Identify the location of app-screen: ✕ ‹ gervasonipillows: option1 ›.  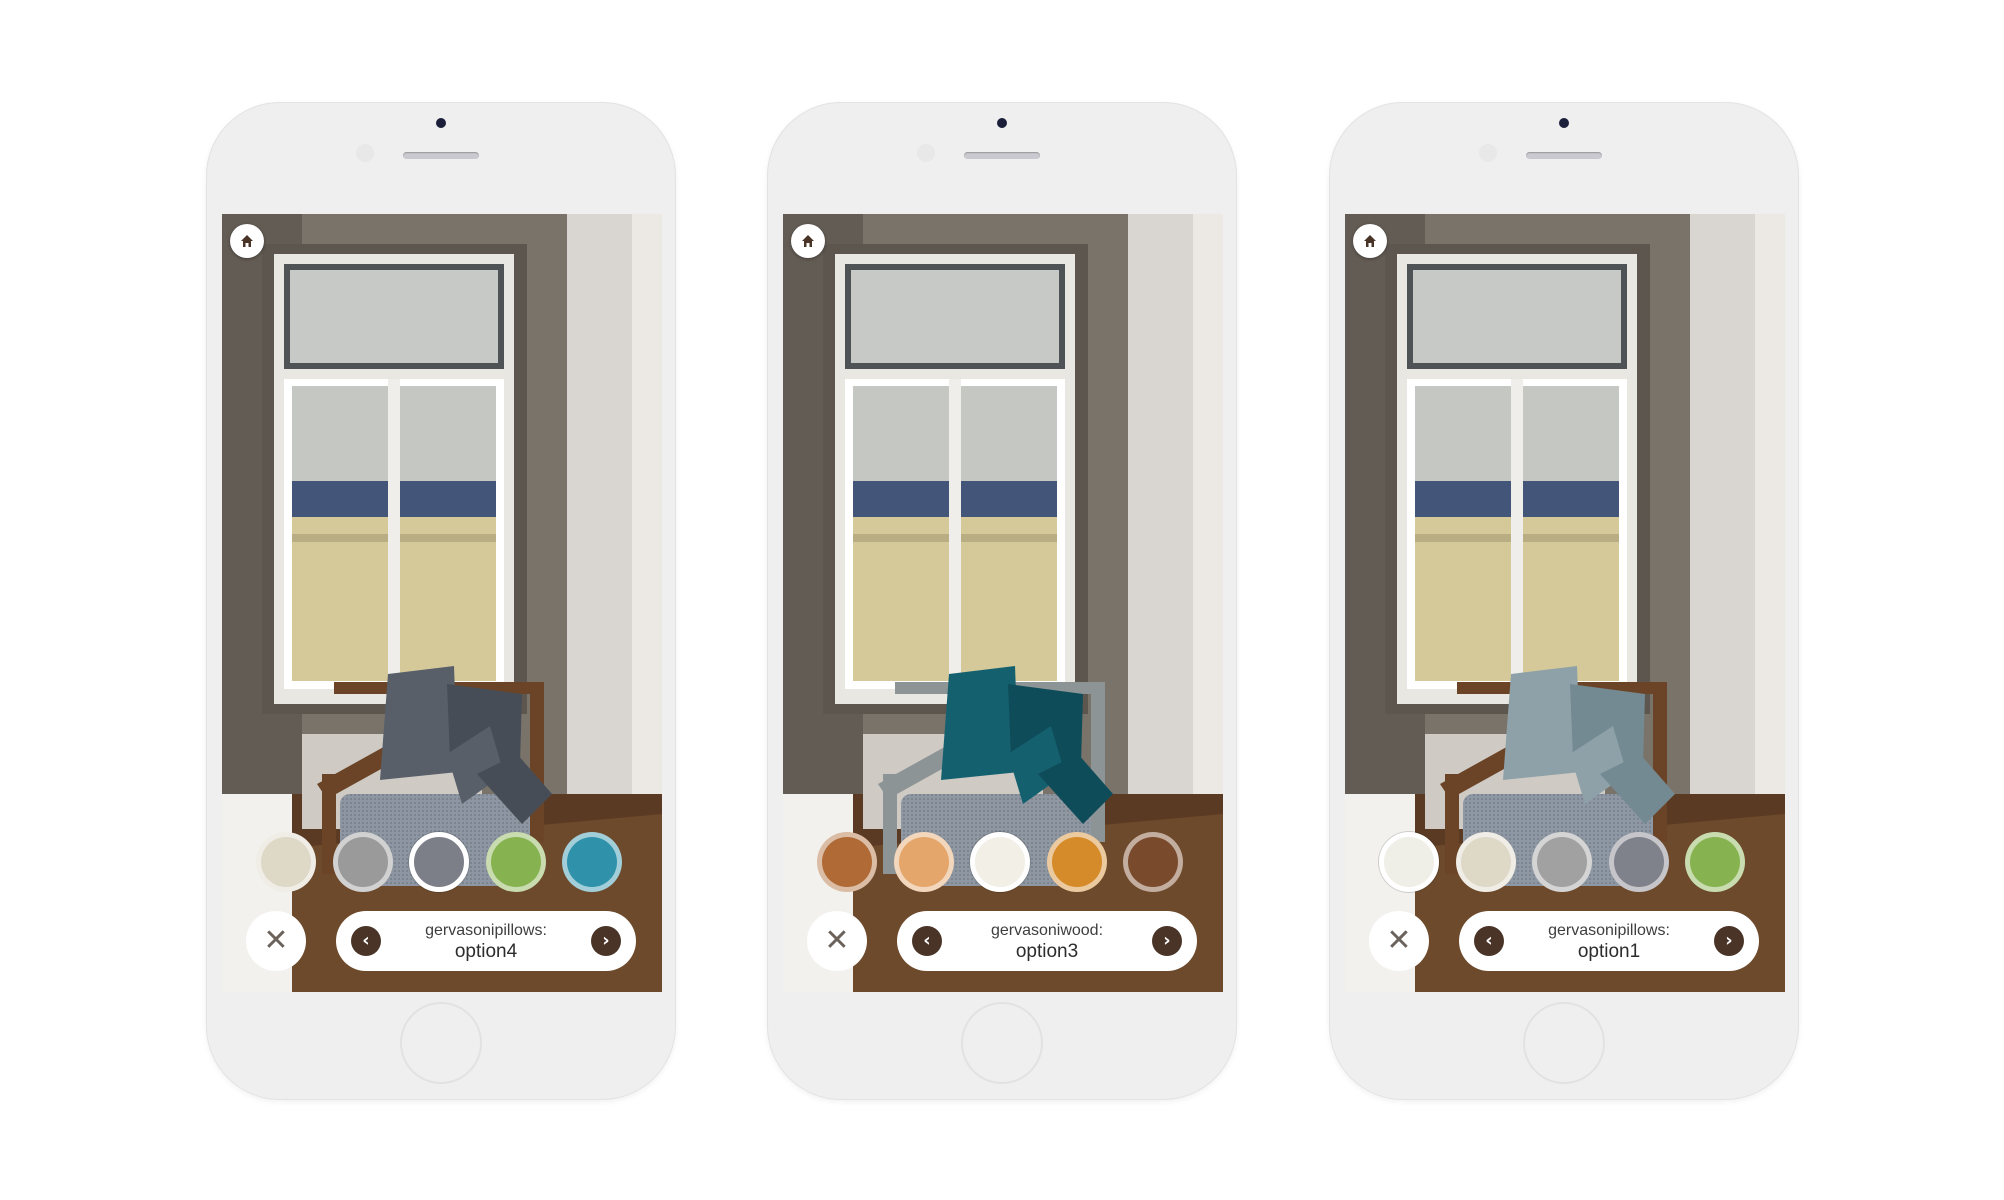
(1565, 603).